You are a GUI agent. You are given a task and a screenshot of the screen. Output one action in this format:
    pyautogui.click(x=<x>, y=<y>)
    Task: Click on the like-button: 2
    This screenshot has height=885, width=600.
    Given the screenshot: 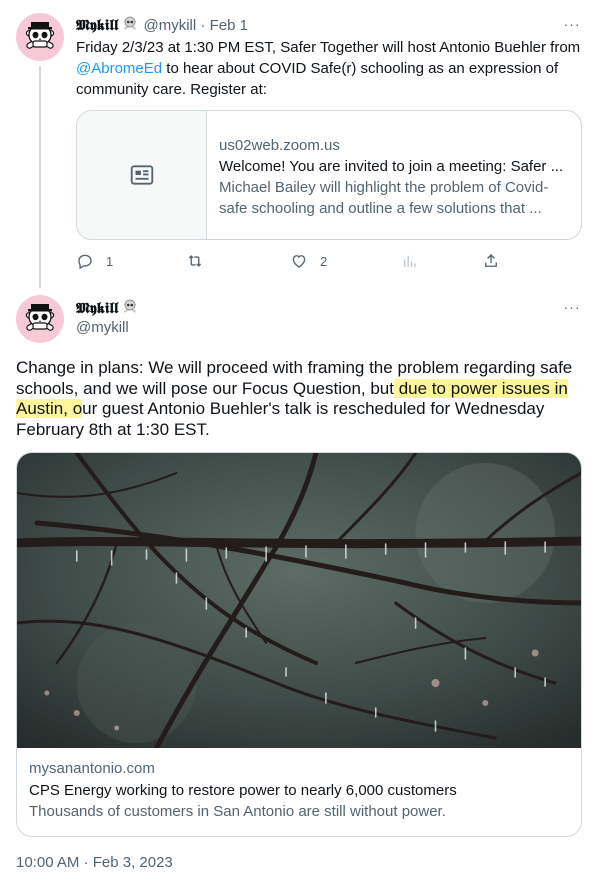 What is the action you would take?
    pyautogui.click(x=308, y=261)
    